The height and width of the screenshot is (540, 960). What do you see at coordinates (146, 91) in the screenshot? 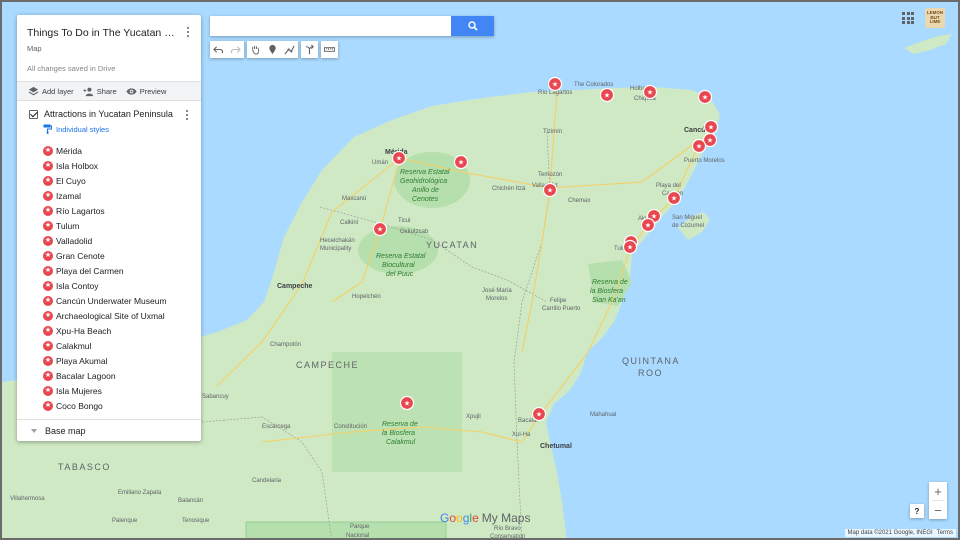
I see `preview-button: Preview` at bounding box center [146, 91].